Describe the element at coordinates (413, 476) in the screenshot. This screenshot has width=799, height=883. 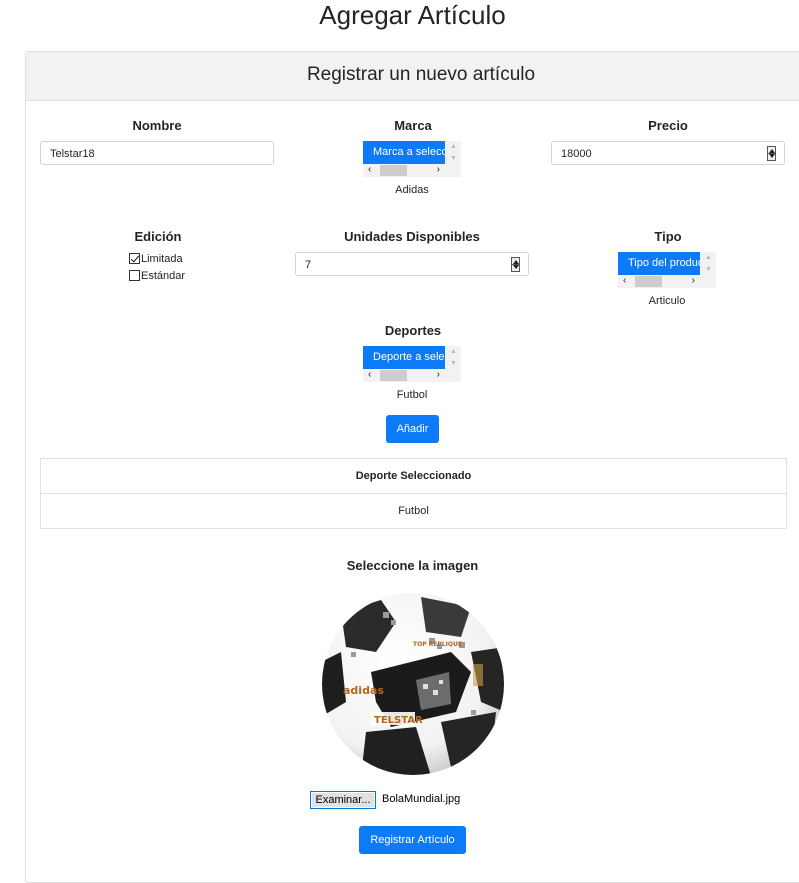
I see `table-header: Deporte Seleccionado` at that location.